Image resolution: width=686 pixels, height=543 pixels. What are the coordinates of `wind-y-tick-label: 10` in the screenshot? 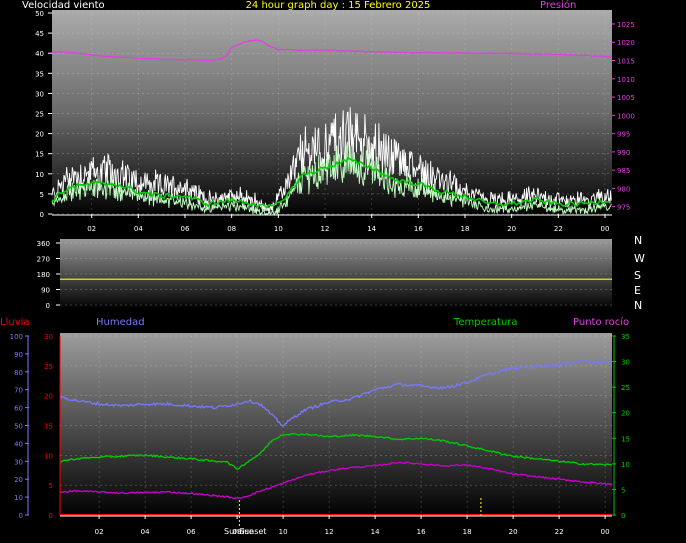 It's located at (39, 175).